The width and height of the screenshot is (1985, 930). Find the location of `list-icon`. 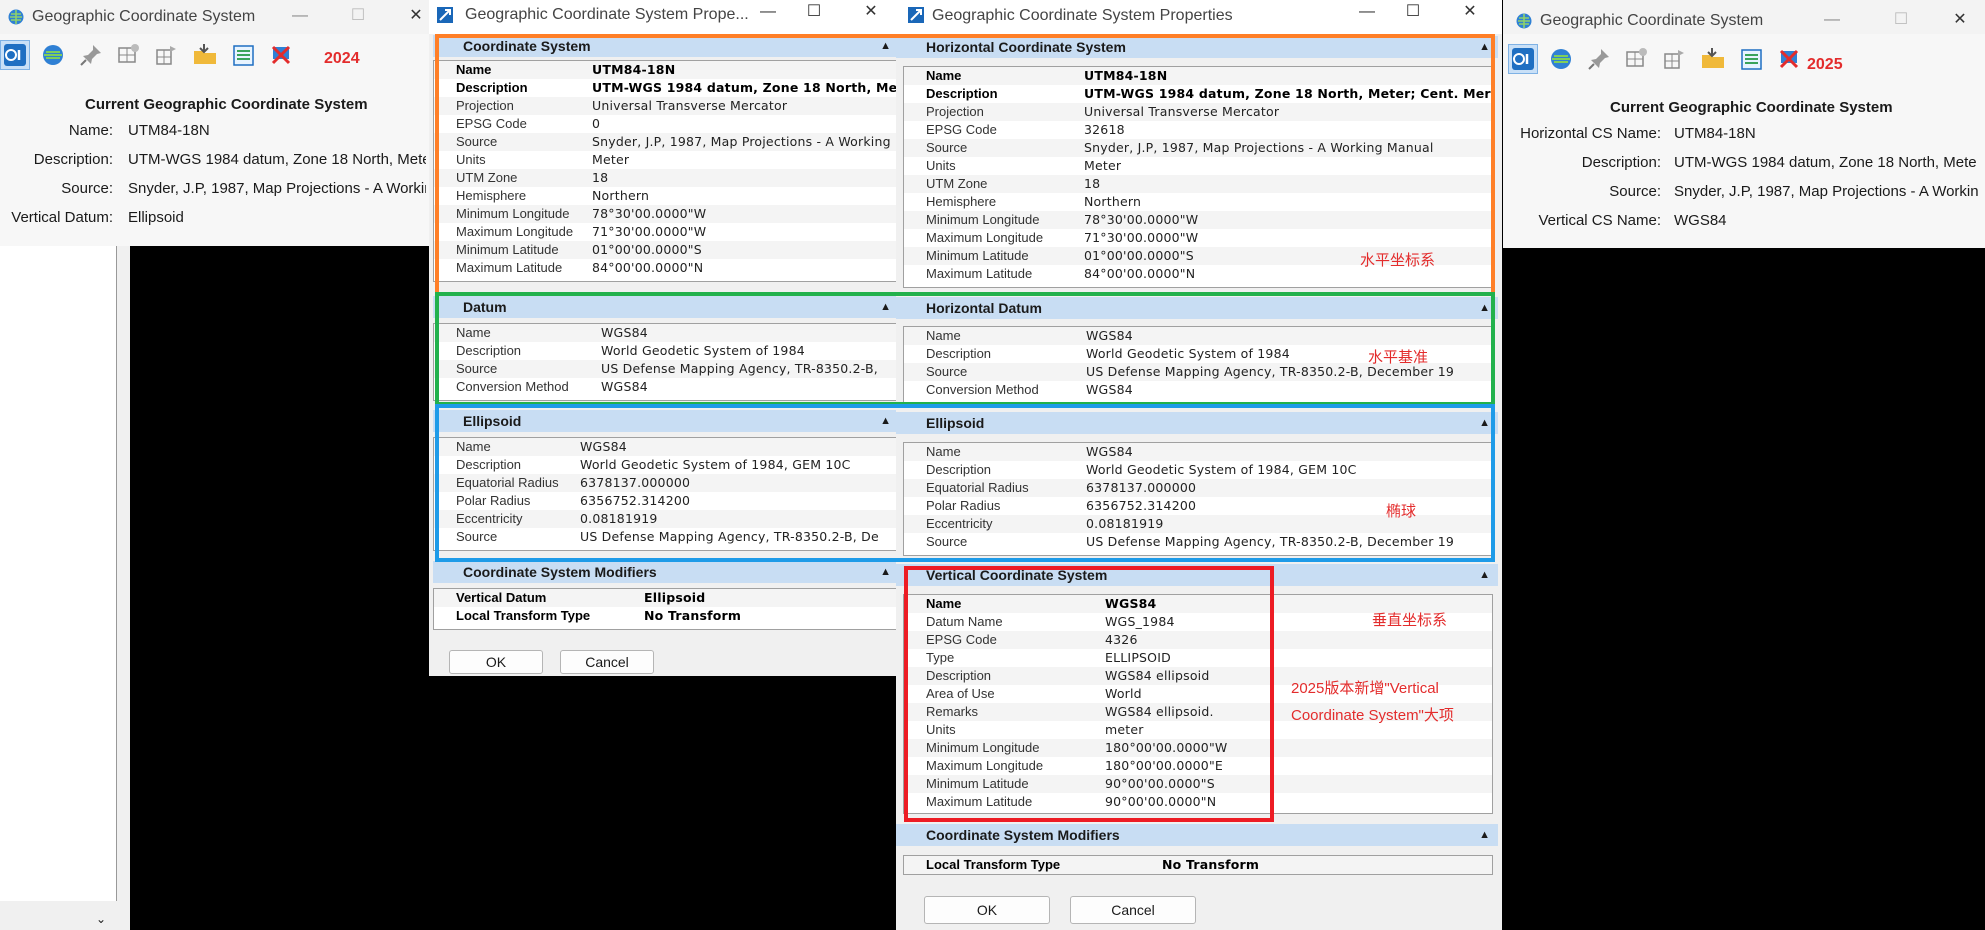

list-icon is located at coordinates (243, 55).